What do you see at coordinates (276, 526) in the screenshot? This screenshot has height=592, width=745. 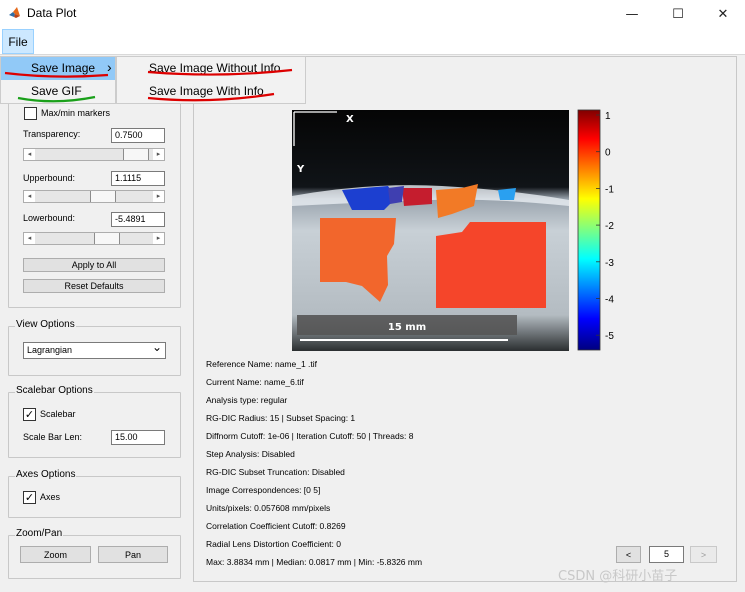 I see `info-line: Correlation Coefficient Cutoff: 0.8269` at bounding box center [276, 526].